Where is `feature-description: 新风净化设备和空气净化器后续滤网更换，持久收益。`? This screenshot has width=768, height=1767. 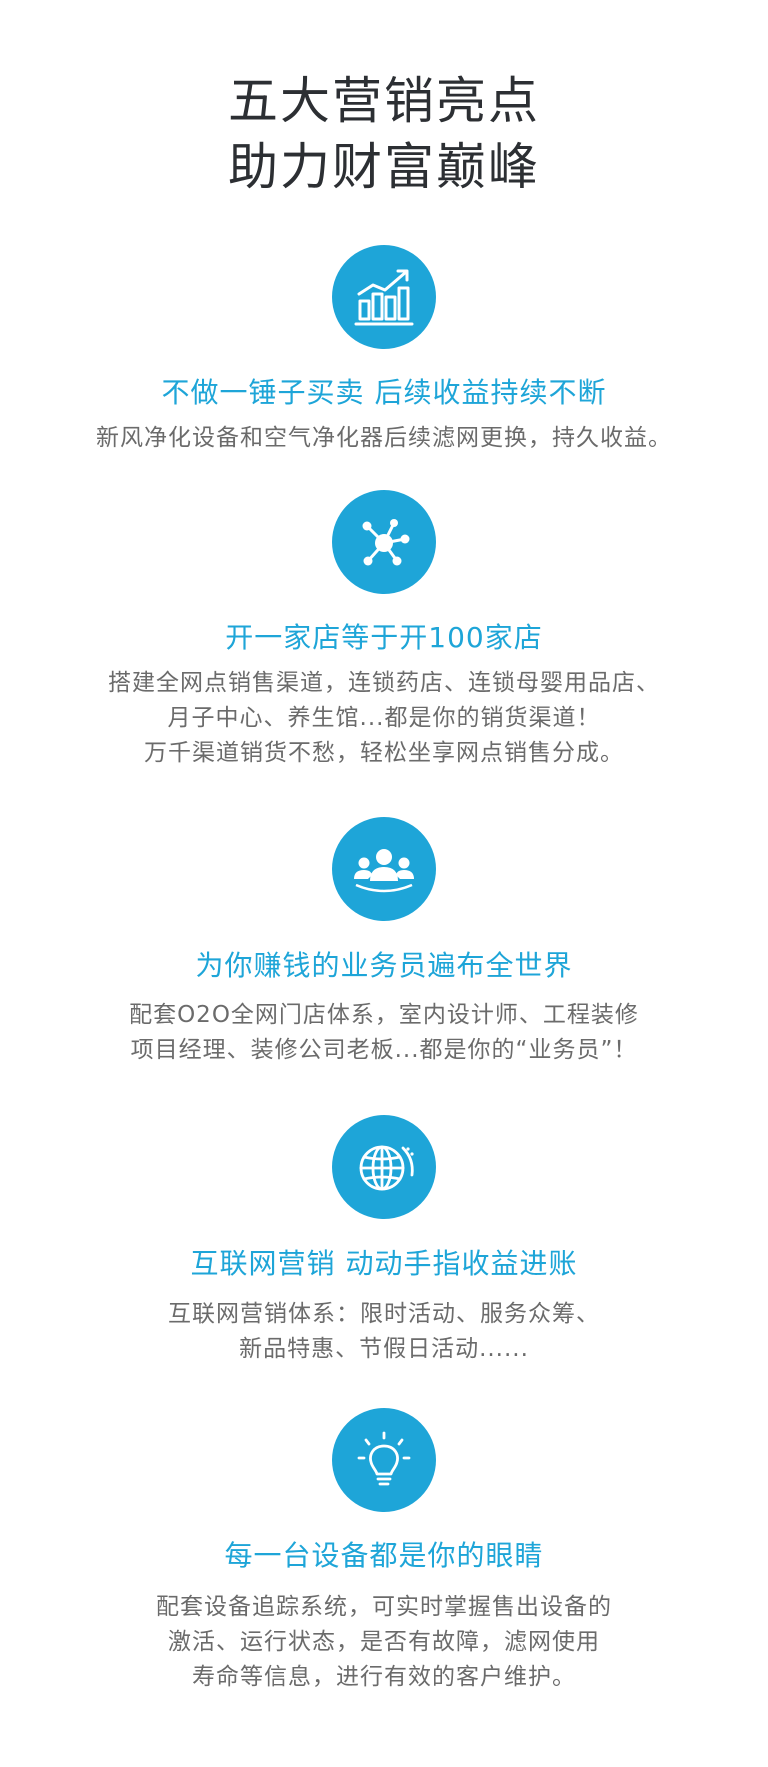 feature-description: 新风净化设备和空气净化器后续滤网更换，持久收益。 is located at coordinates (384, 438).